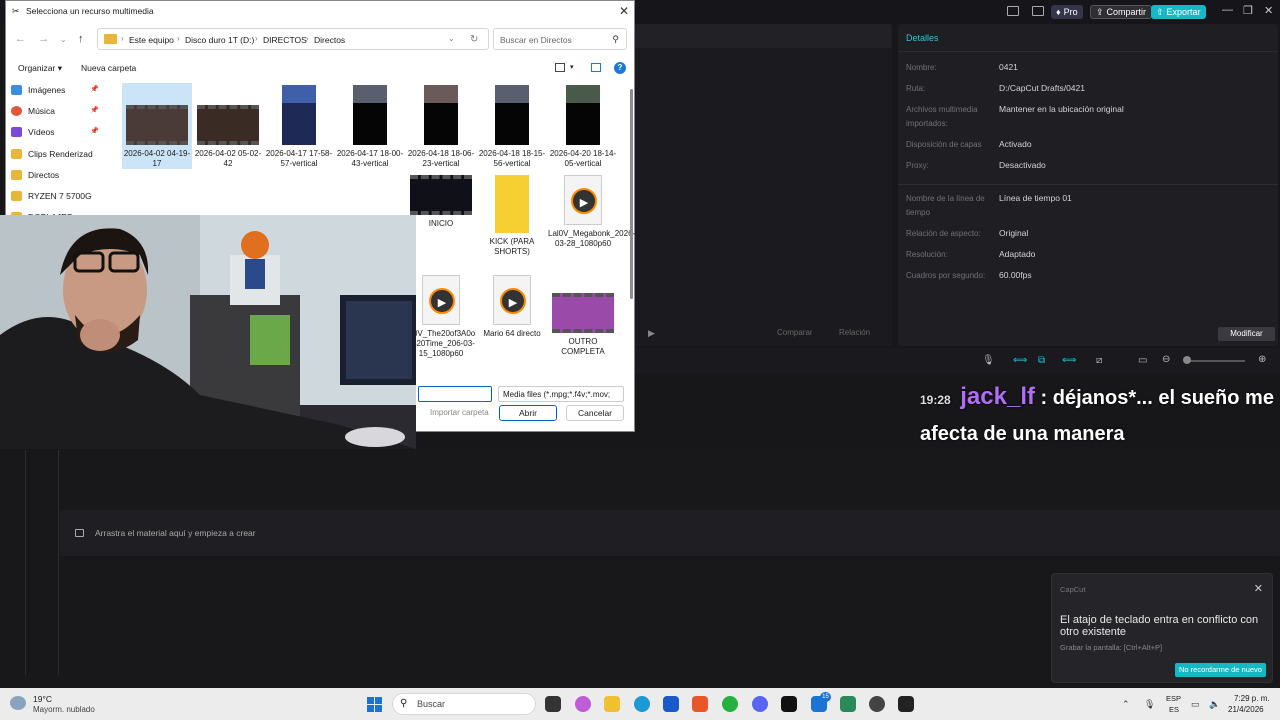 This screenshot has height=720, width=1280. Describe the element at coordinates (631, 194) in the screenshot. I see `scrollbar` at that location.